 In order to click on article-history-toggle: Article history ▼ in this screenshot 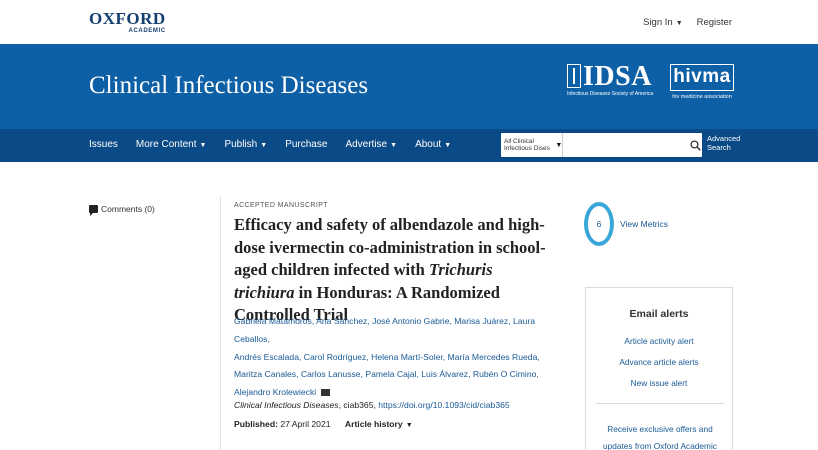, I will do `click(379, 424)`.